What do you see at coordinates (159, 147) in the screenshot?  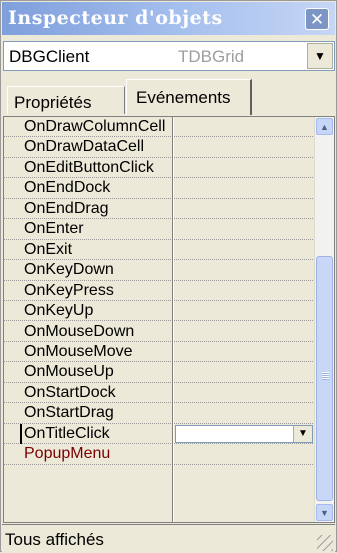 I see `event-row: OnDrawDataCell` at bounding box center [159, 147].